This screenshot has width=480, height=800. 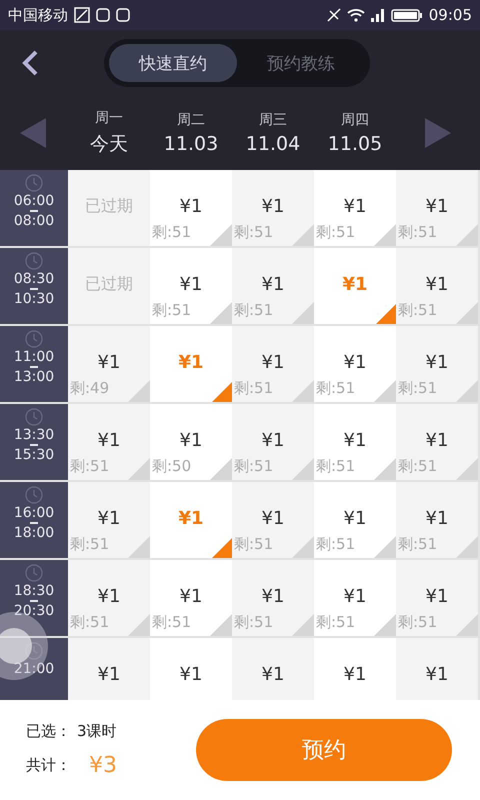 I want to click on start-time: 18:30, so click(x=34, y=591).